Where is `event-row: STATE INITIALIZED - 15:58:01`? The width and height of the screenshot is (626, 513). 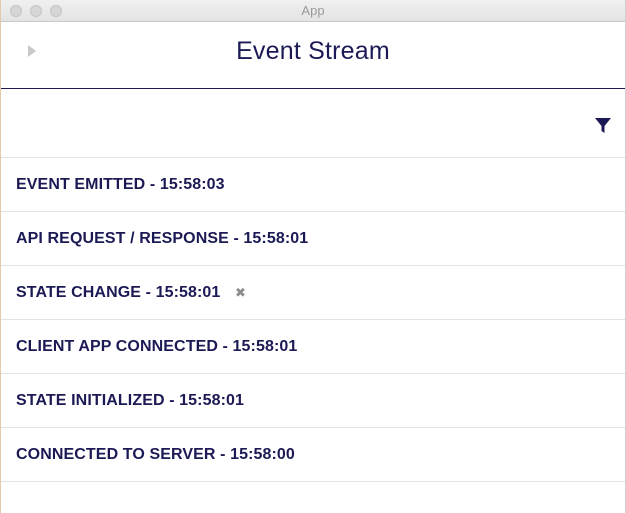 event-row: STATE INITIALIZED - 15:58:01 is located at coordinates (313, 401).